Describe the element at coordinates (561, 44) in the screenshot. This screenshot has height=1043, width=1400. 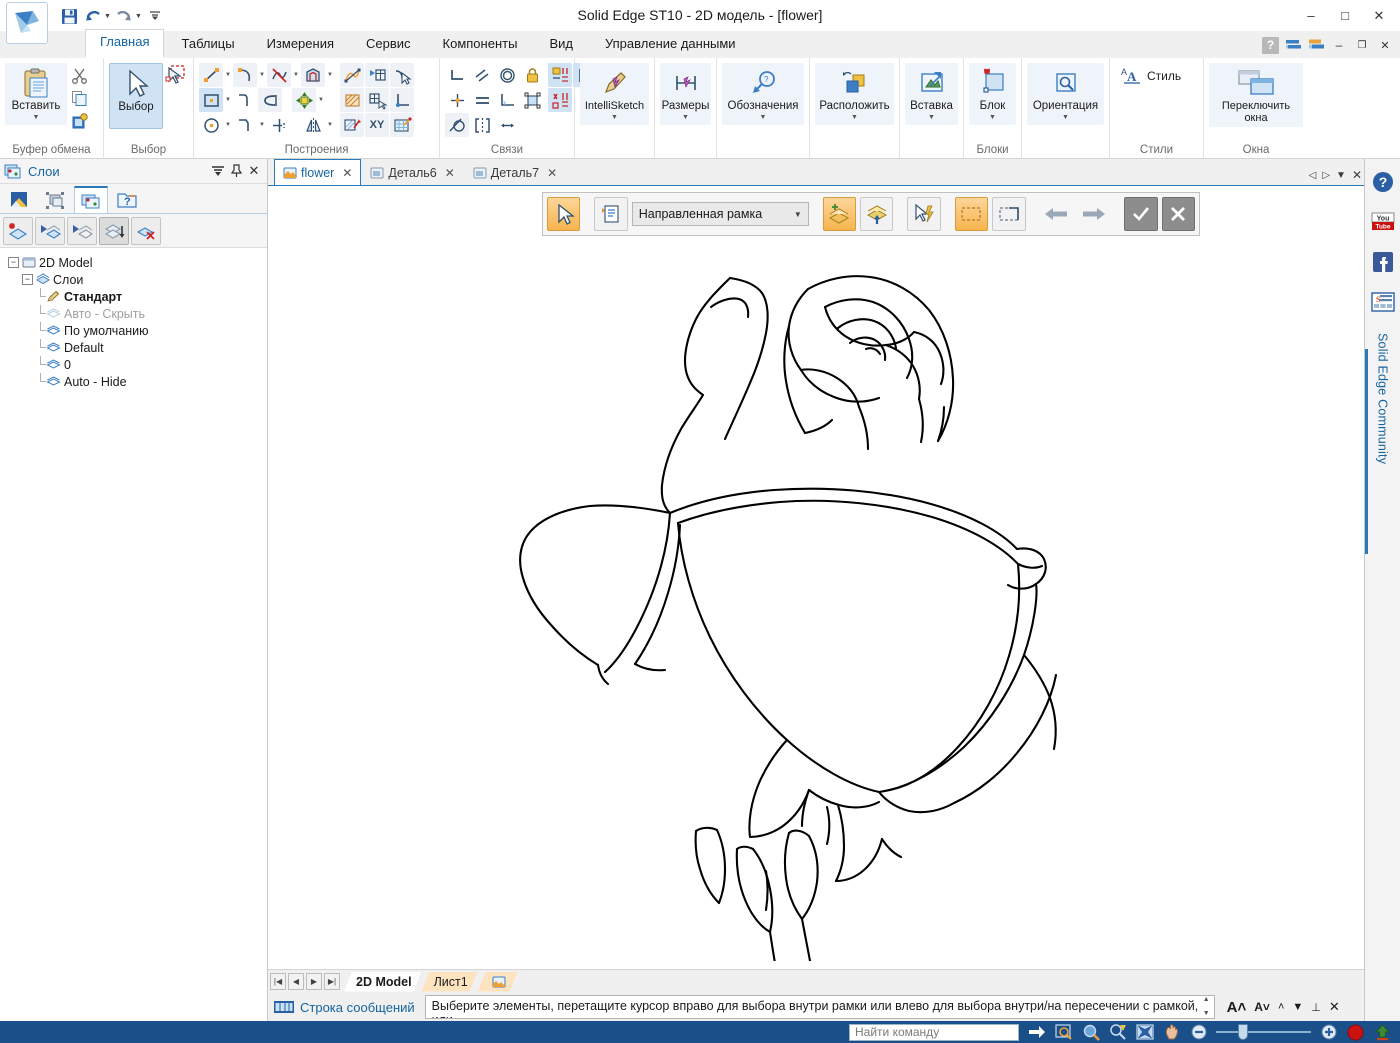
I see `ribbon-tab-view: Вид` at that location.